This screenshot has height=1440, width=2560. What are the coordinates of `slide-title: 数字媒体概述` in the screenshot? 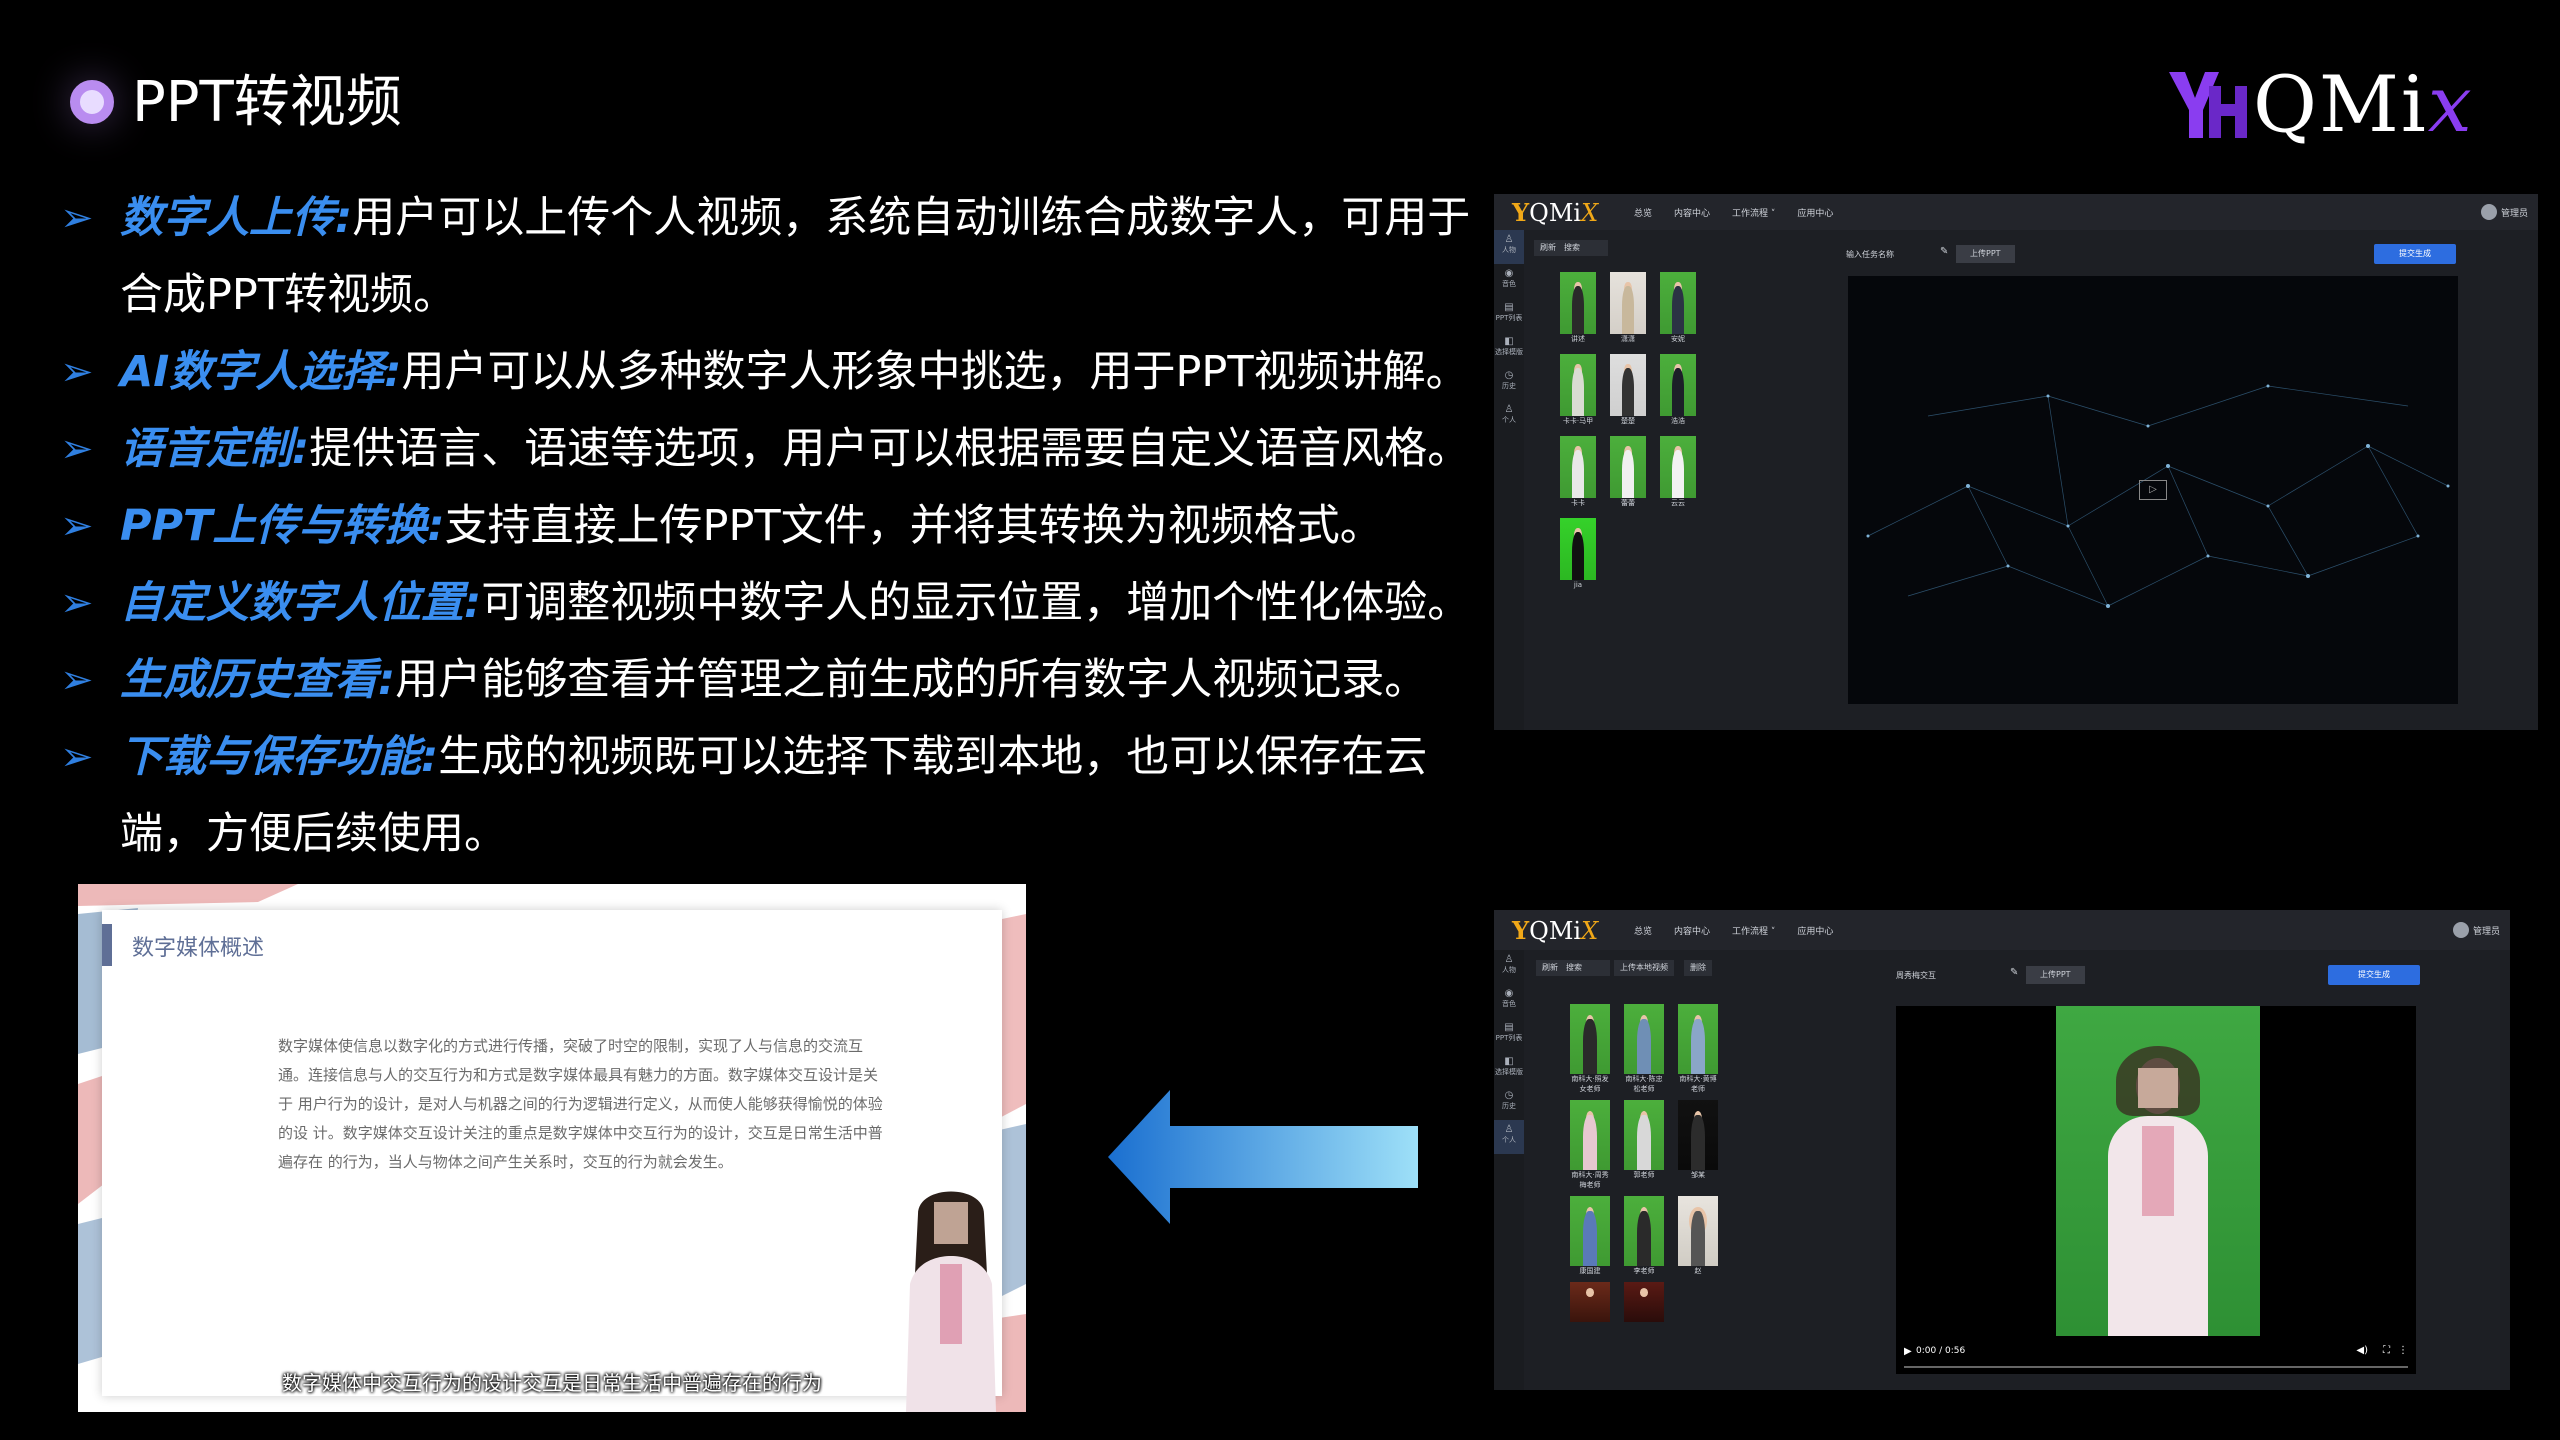 It's located at (198, 948).